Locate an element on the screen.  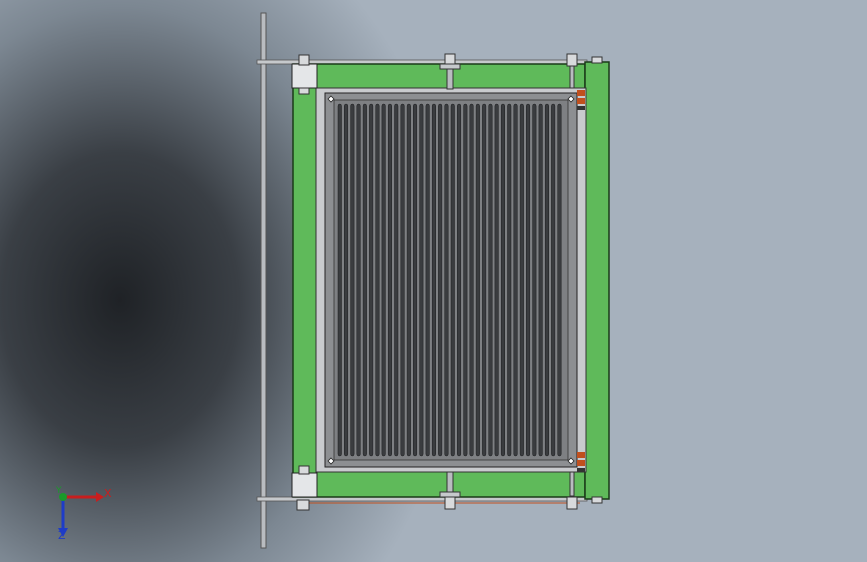
corner-block-bottom-left is located at coordinates (304, 485).